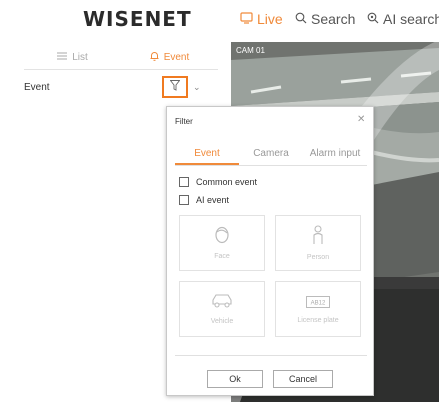 Image resolution: width=439 pixels, height=402 pixels. What do you see at coordinates (127, 87) in the screenshot?
I see `event-row: Event ⌄` at bounding box center [127, 87].